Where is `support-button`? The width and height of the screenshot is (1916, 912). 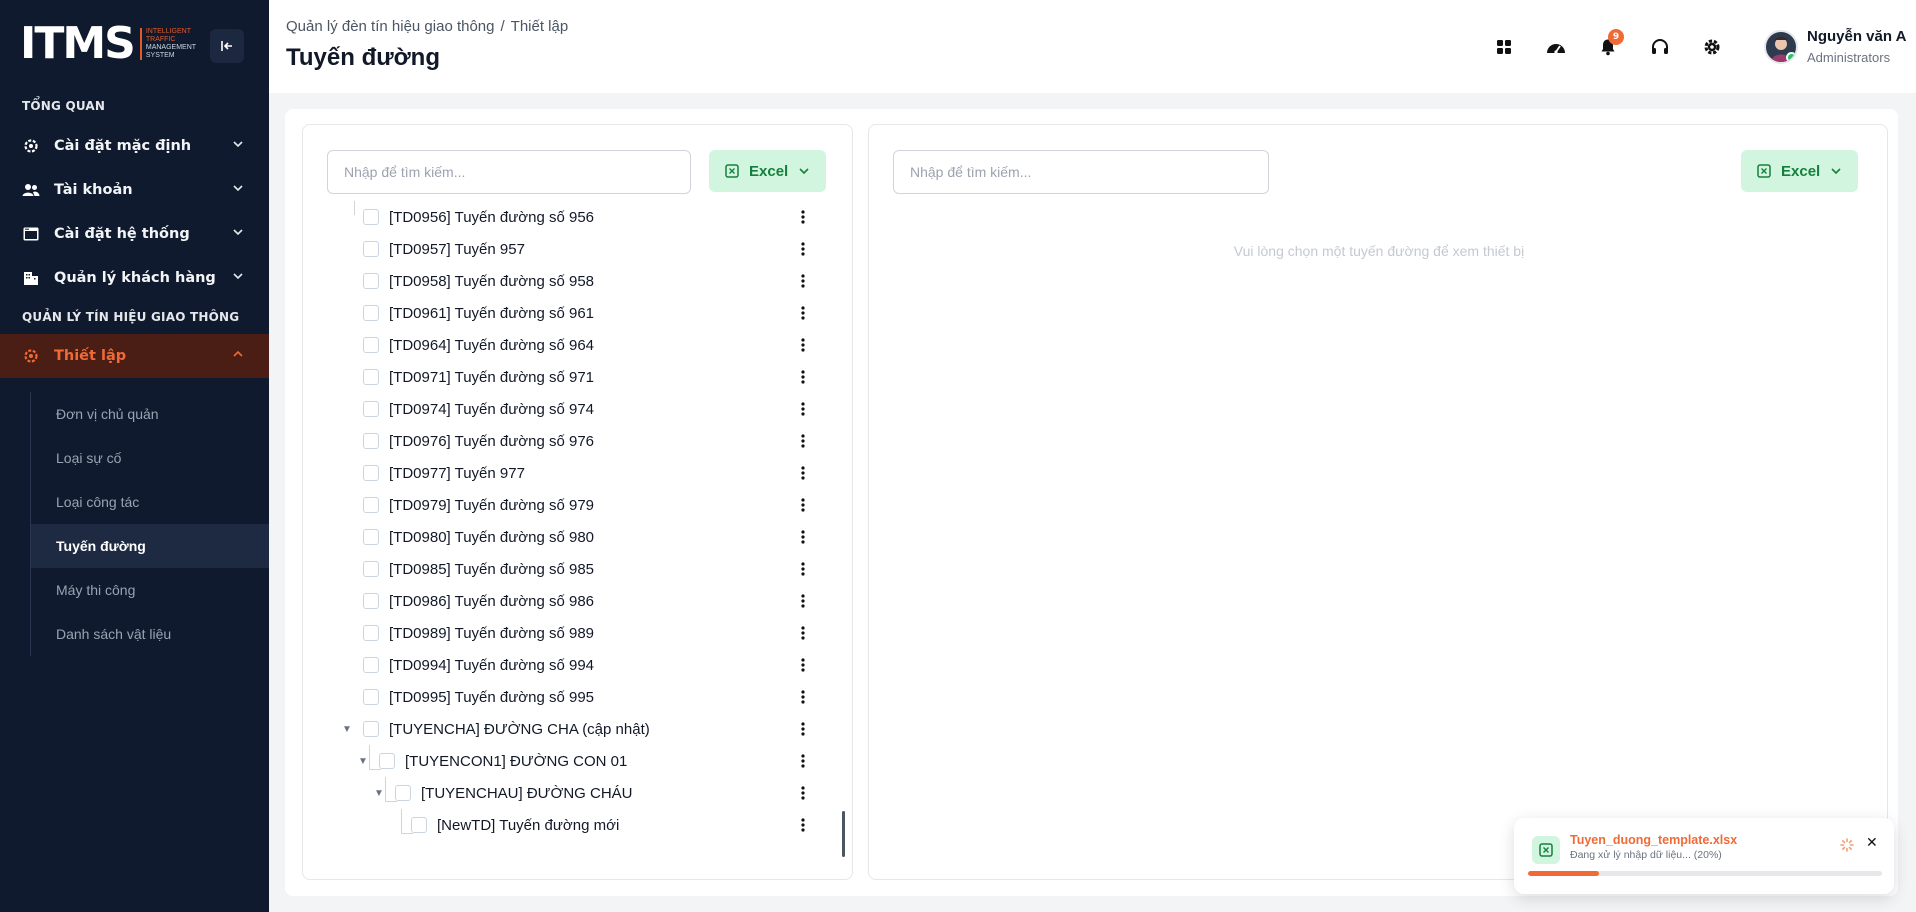
support-button is located at coordinates (1660, 47).